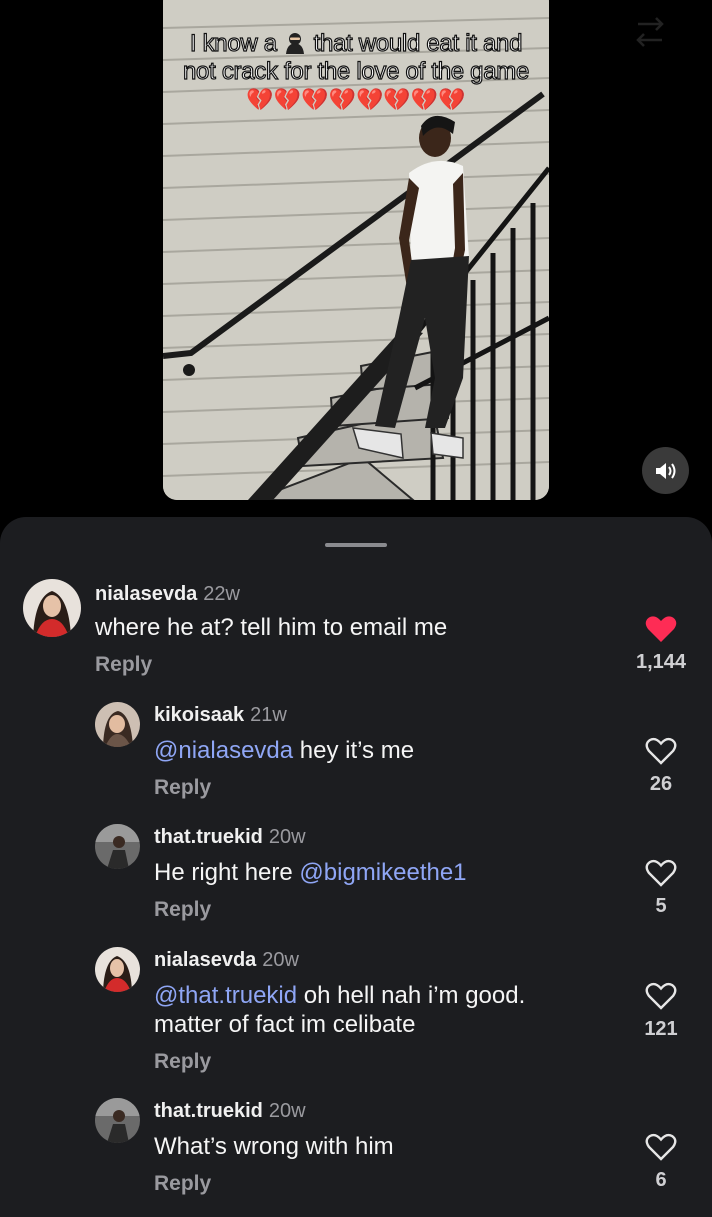 This screenshot has height=1217, width=712. What do you see at coordinates (661, 906) in the screenshot?
I see `like-count: 5` at bounding box center [661, 906].